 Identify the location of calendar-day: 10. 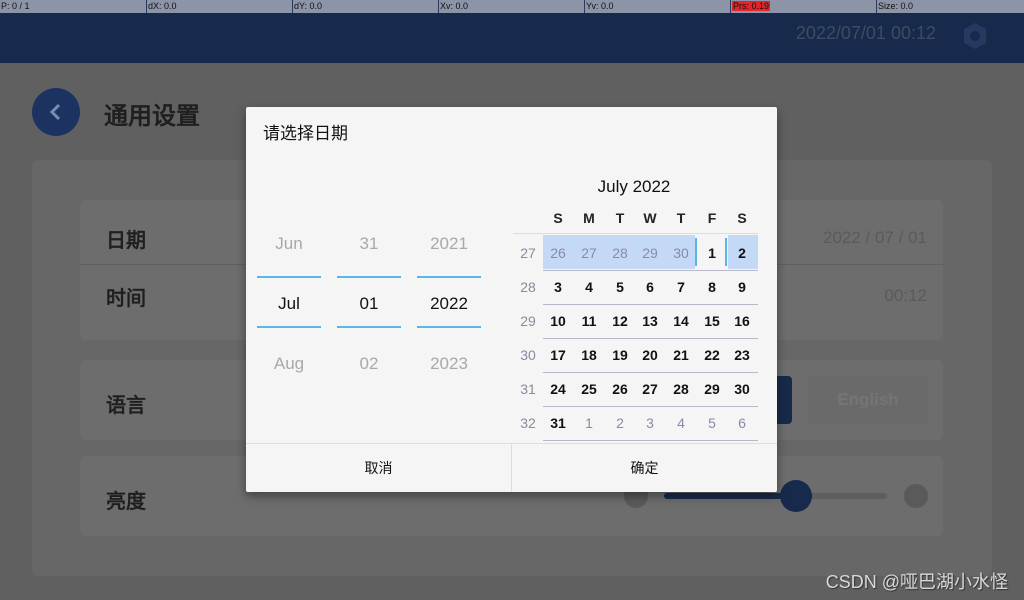
(558, 321).